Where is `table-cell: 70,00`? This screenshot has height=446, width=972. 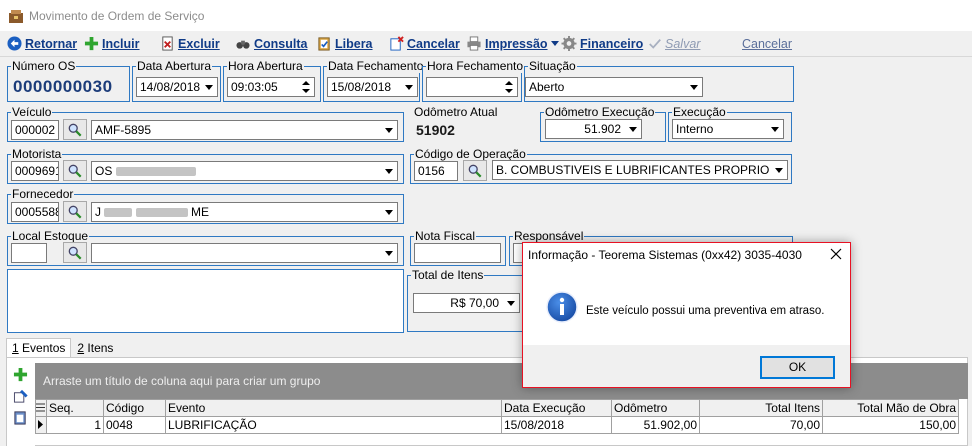 table-cell: 70,00 is located at coordinates (761, 425).